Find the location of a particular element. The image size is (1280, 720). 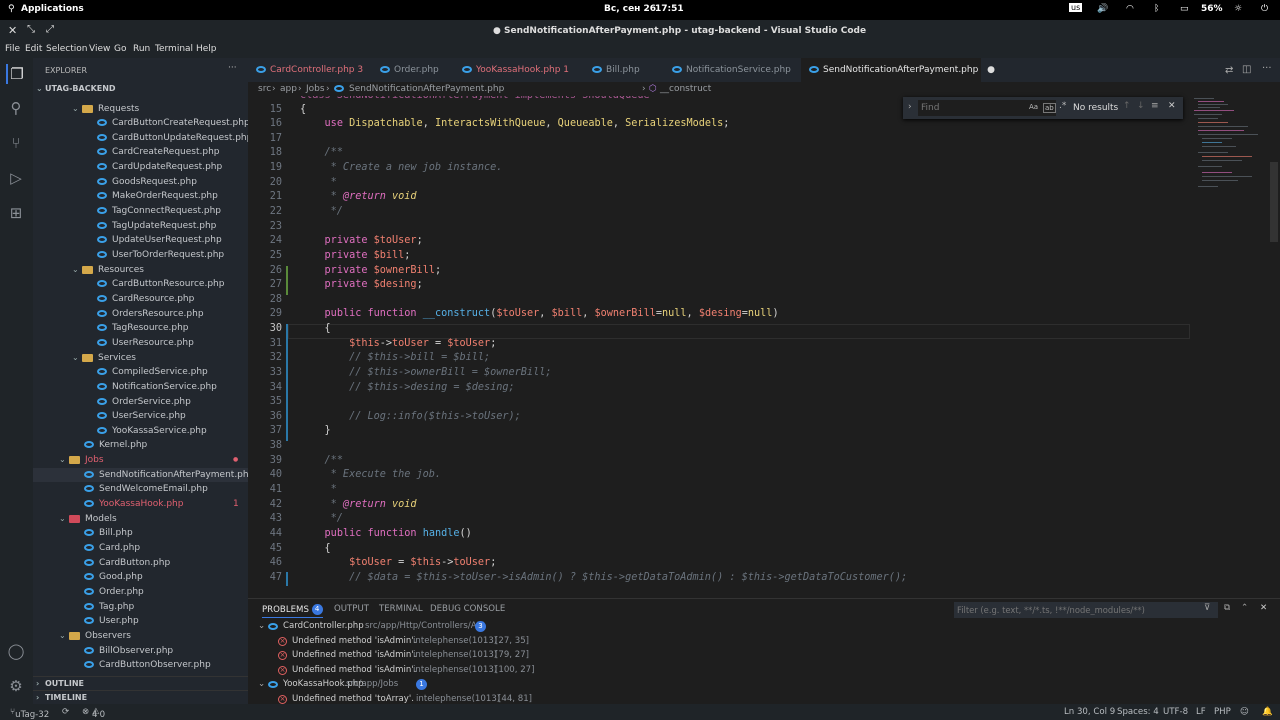

tab-terminal: TERMINAL is located at coordinates (401, 609).